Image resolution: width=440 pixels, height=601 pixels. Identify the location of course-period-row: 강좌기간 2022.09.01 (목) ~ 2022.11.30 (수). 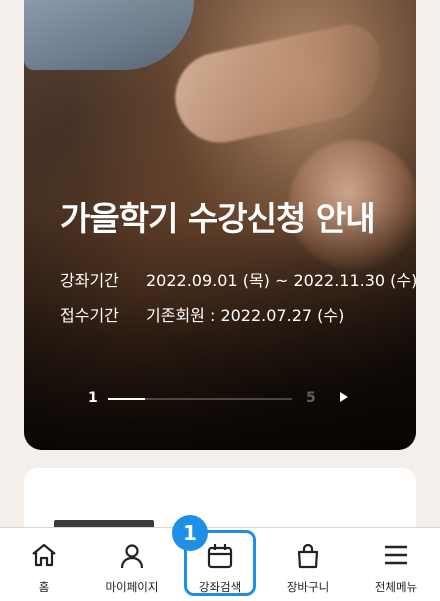
(238, 279).